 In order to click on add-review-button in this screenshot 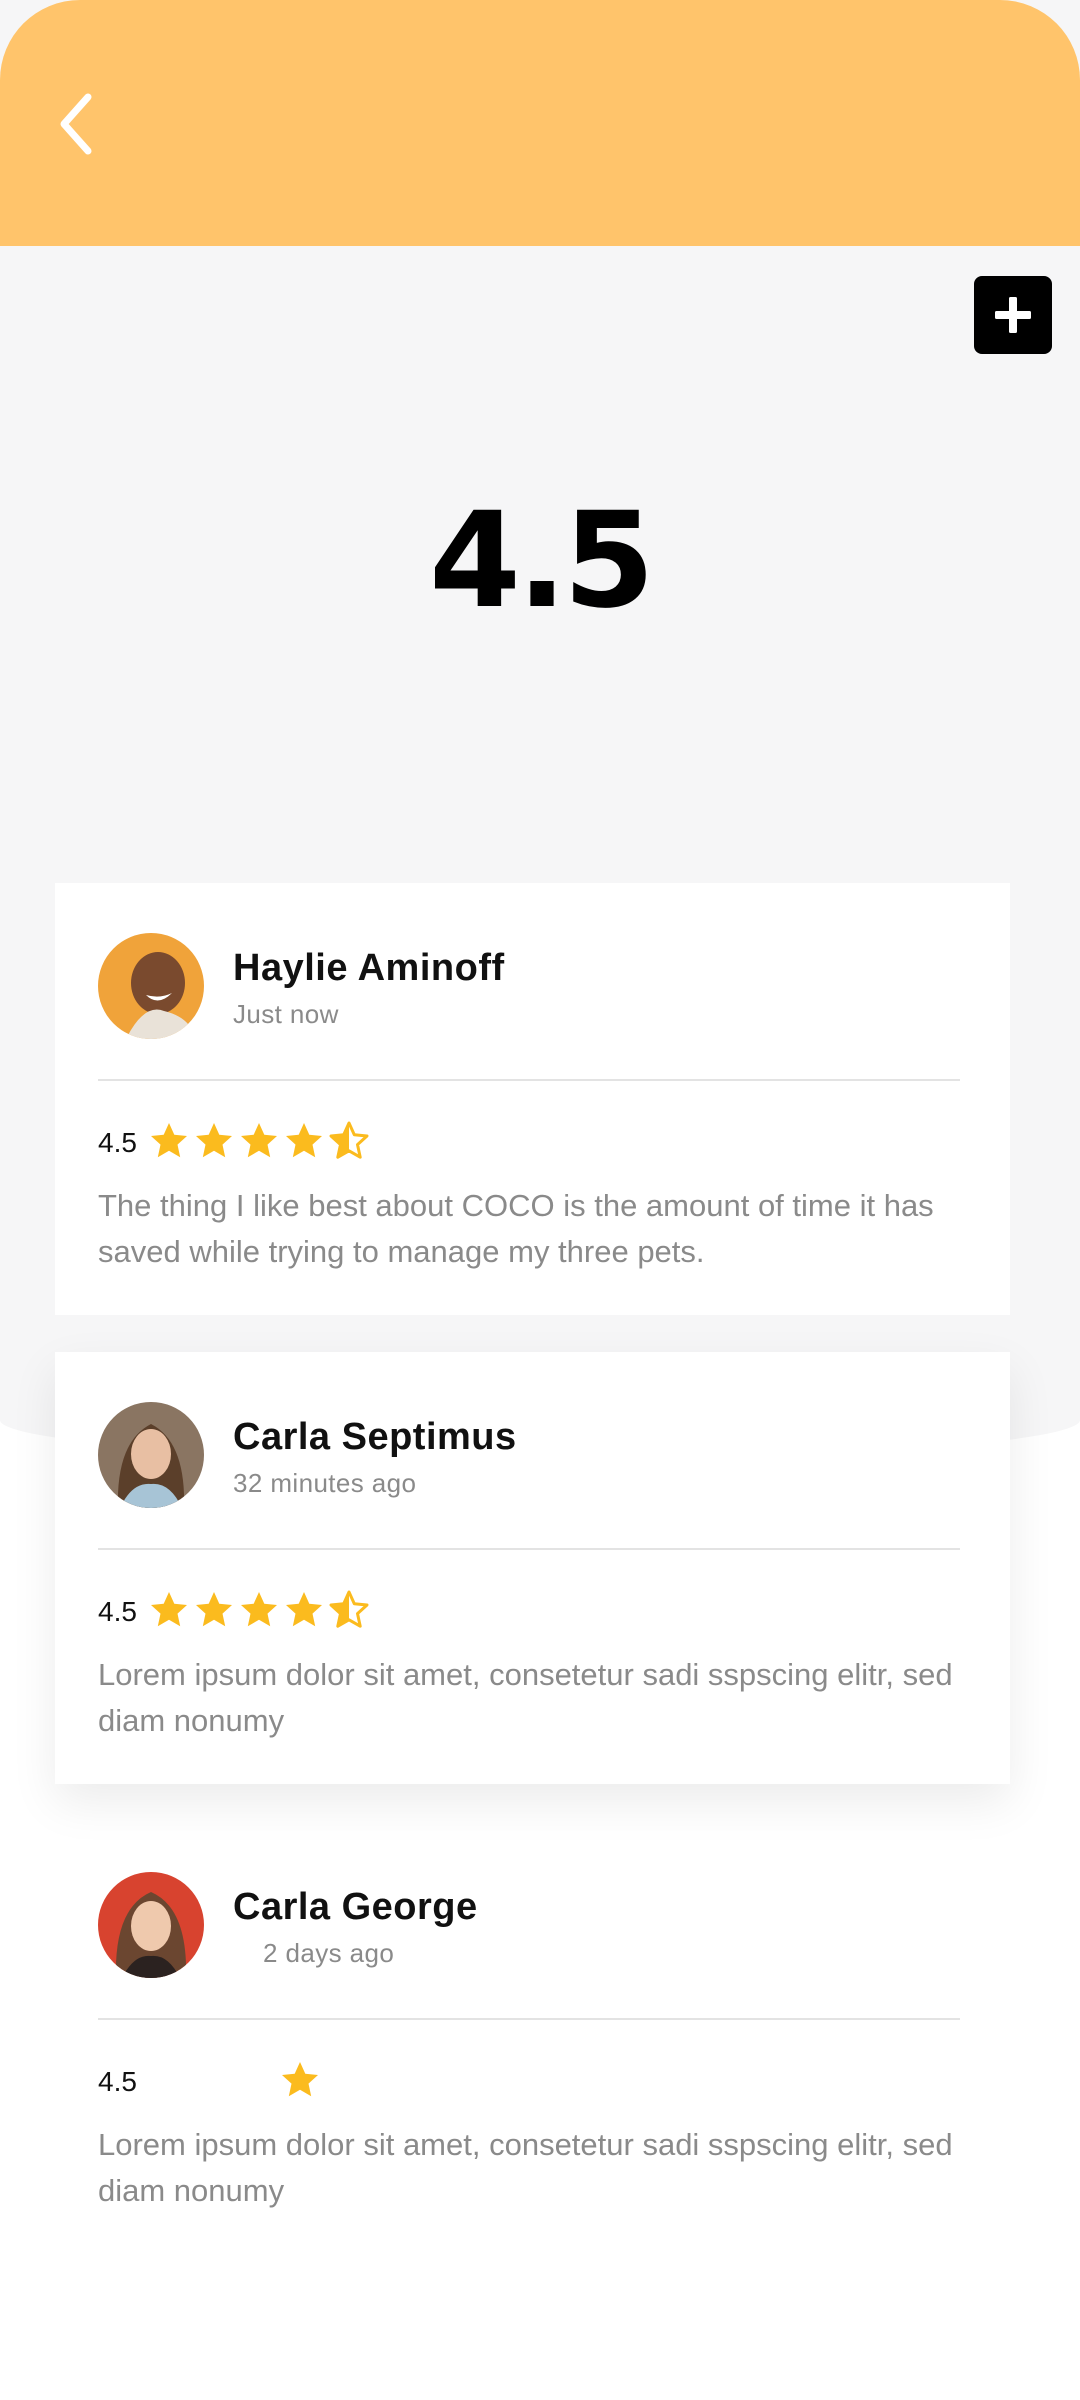, I will do `click(1013, 315)`.